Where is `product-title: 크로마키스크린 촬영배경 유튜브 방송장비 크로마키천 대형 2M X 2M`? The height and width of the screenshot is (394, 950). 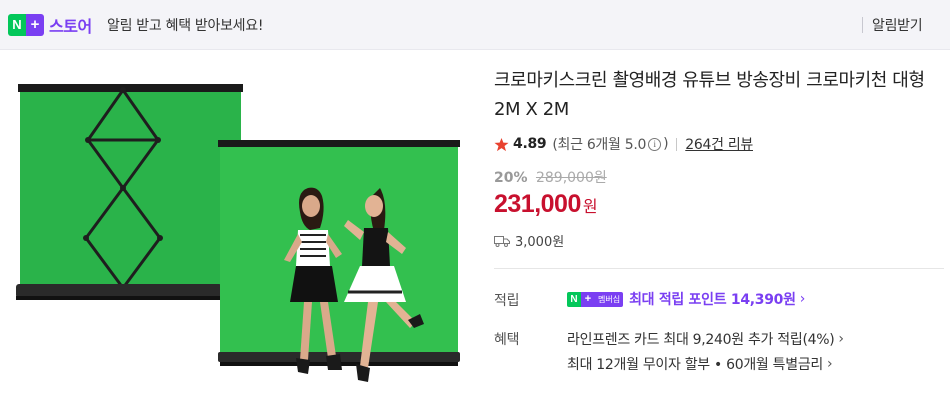
product-title: 크로마키스크린 촬영배경 유튜브 방송장비 크로마키천 대형 2M X 2M is located at coordinates (709, 95).